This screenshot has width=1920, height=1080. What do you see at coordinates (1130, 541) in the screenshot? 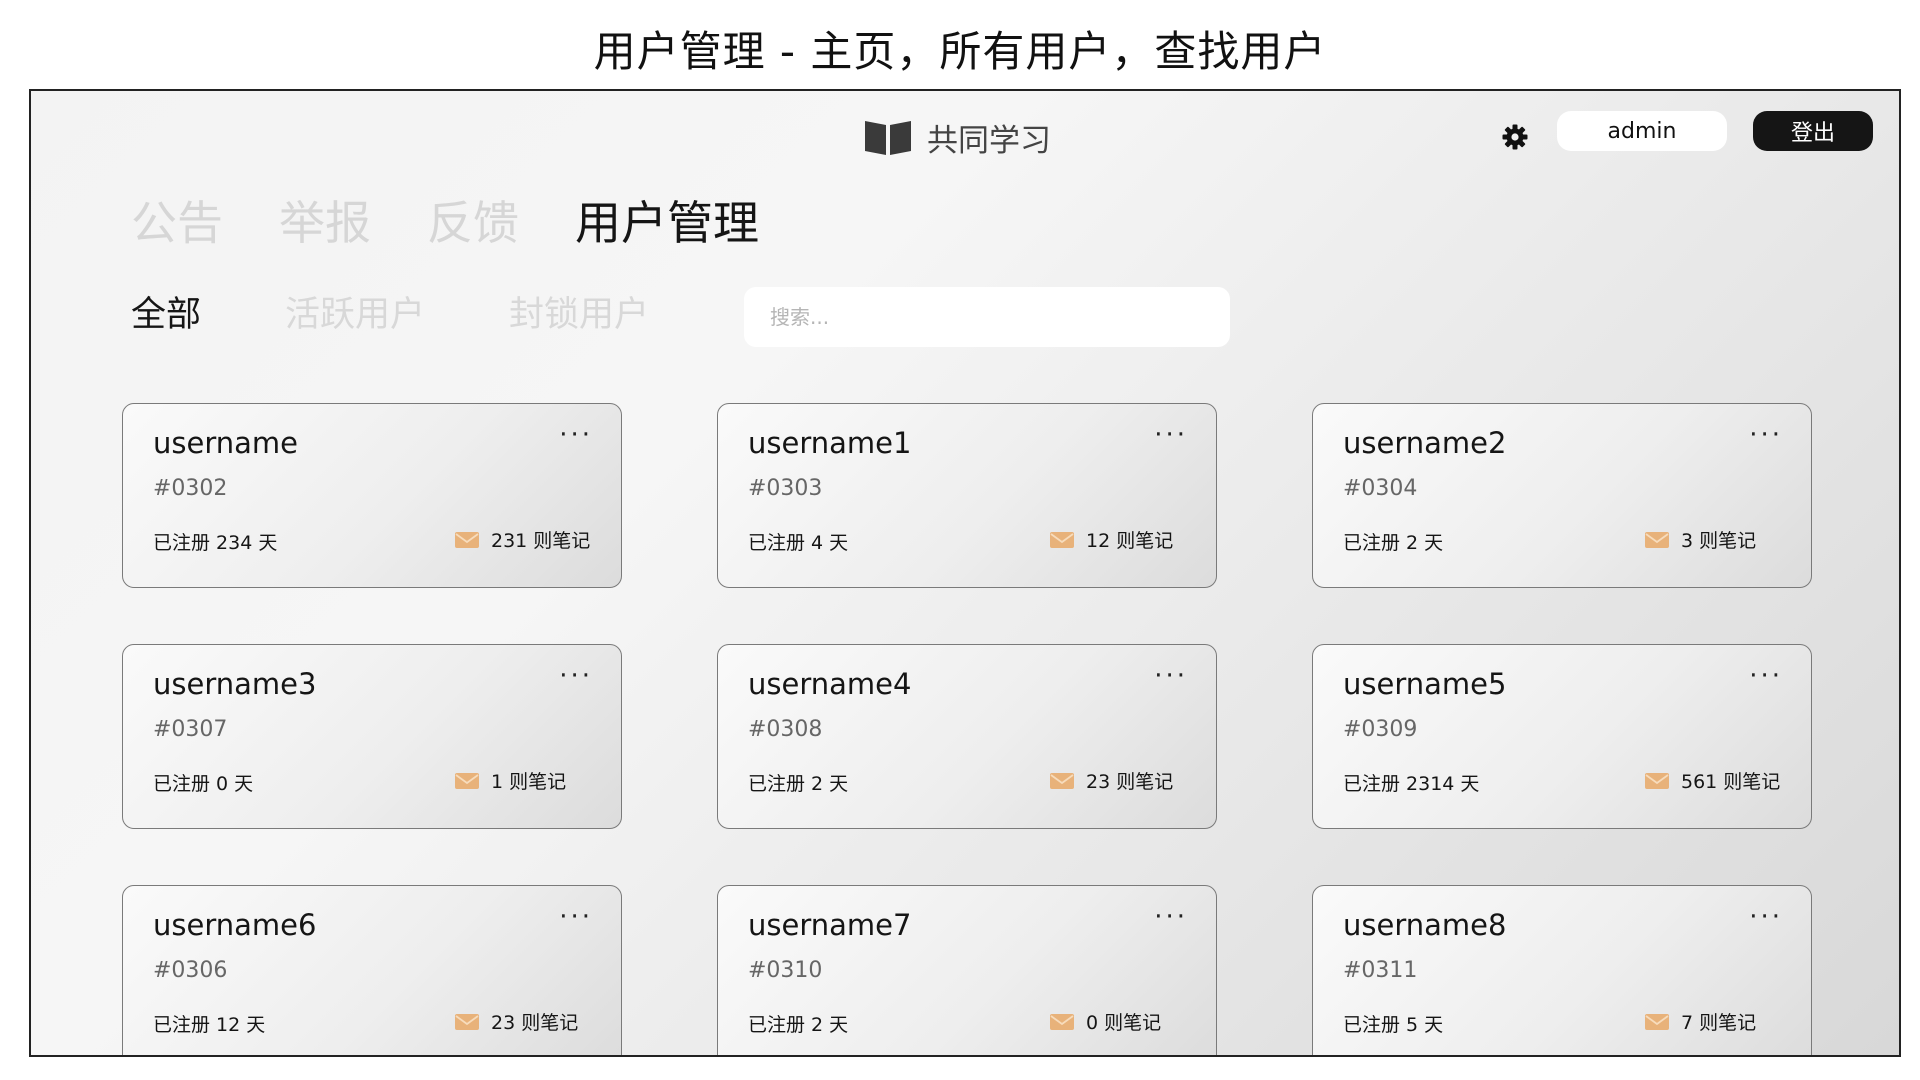
I see `user-card-notes-count: 12 则笔记` at bounding box center [1130, 541].